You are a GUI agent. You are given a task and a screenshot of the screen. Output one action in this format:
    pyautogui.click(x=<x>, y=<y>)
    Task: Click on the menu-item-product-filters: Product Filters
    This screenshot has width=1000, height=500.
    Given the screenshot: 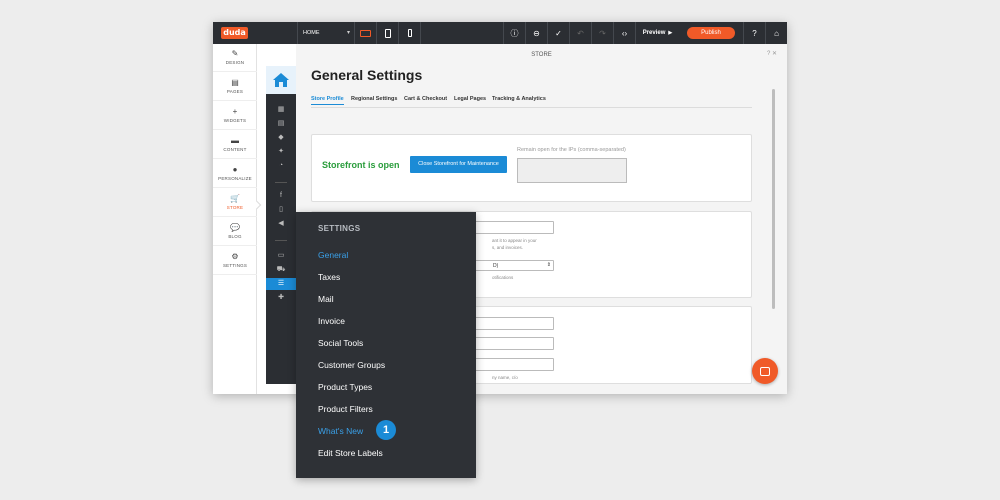 What is the action you would take?
    pyautogui.click(x=345, y=409)
    